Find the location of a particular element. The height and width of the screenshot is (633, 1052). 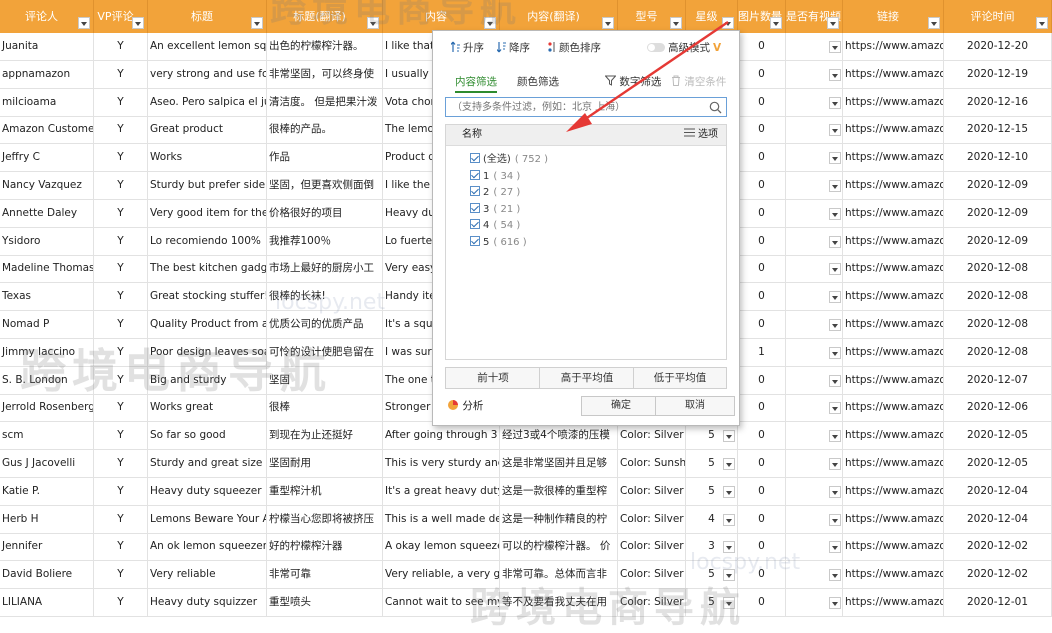

cell-reviewer: Gus J Jacovelli is located at coordinates (47, 464).